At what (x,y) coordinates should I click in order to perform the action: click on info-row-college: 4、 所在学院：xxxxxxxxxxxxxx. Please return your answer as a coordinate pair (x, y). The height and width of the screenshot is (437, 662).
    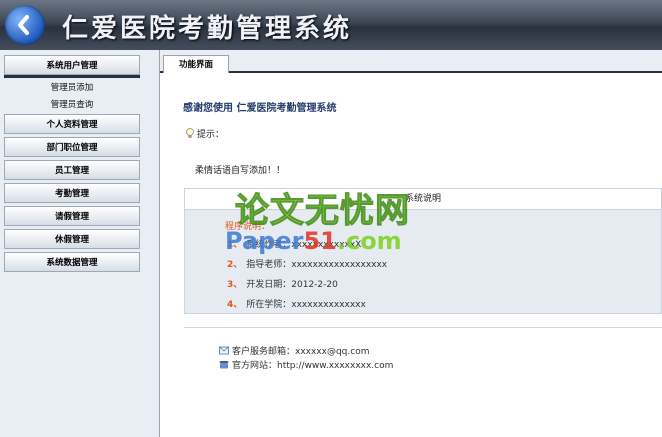
    Looking at the image, I should click on (296, 305).